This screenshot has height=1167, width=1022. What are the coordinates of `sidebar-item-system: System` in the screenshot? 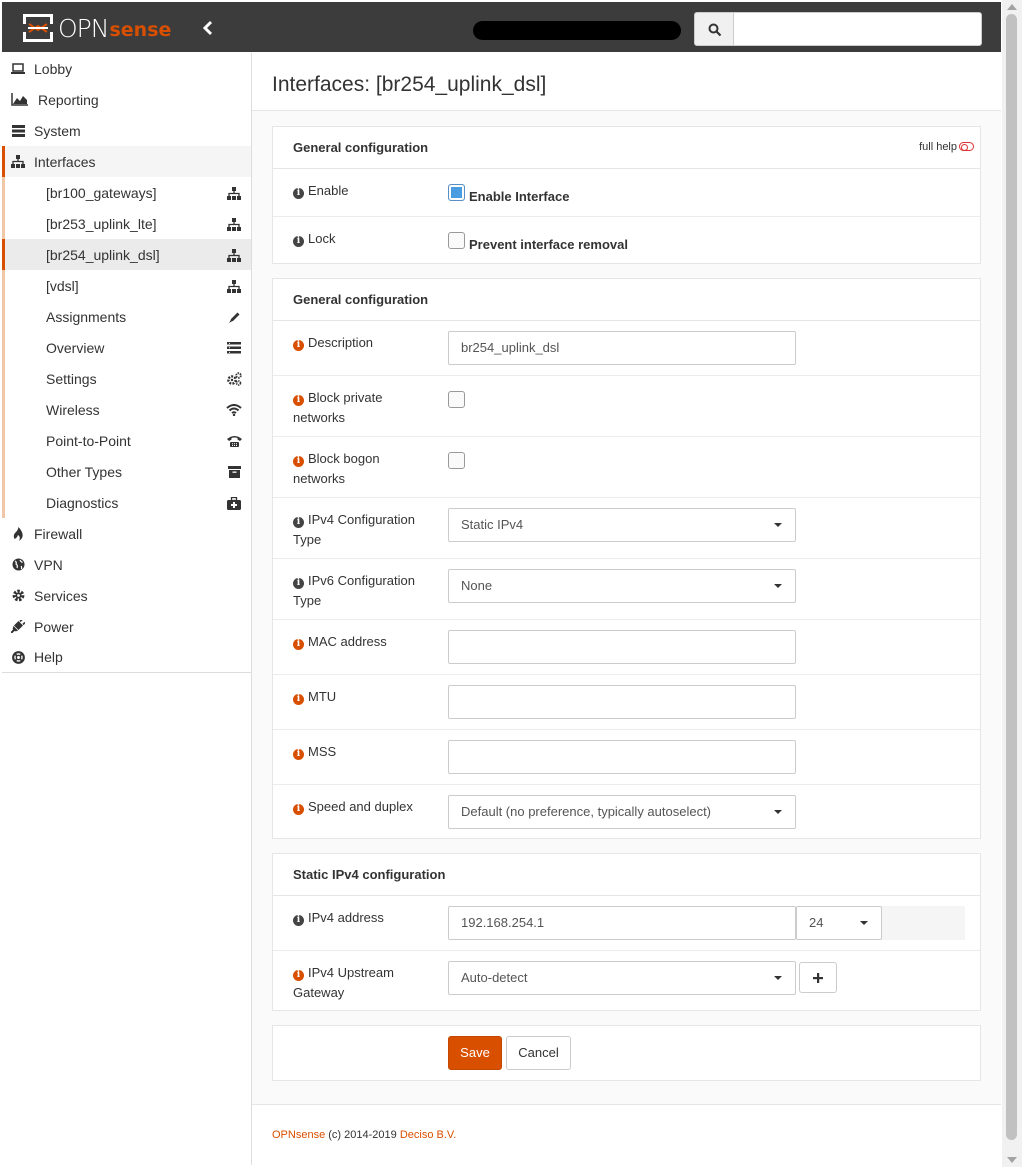 It's located at (126, 130).